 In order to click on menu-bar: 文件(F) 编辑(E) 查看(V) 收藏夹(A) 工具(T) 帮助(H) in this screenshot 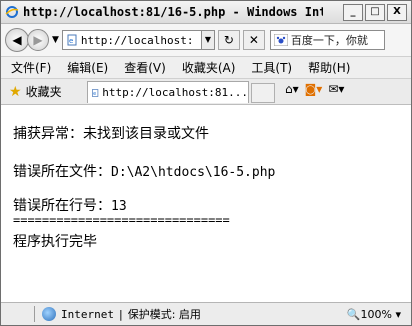, I will do `click(206, 68)`.